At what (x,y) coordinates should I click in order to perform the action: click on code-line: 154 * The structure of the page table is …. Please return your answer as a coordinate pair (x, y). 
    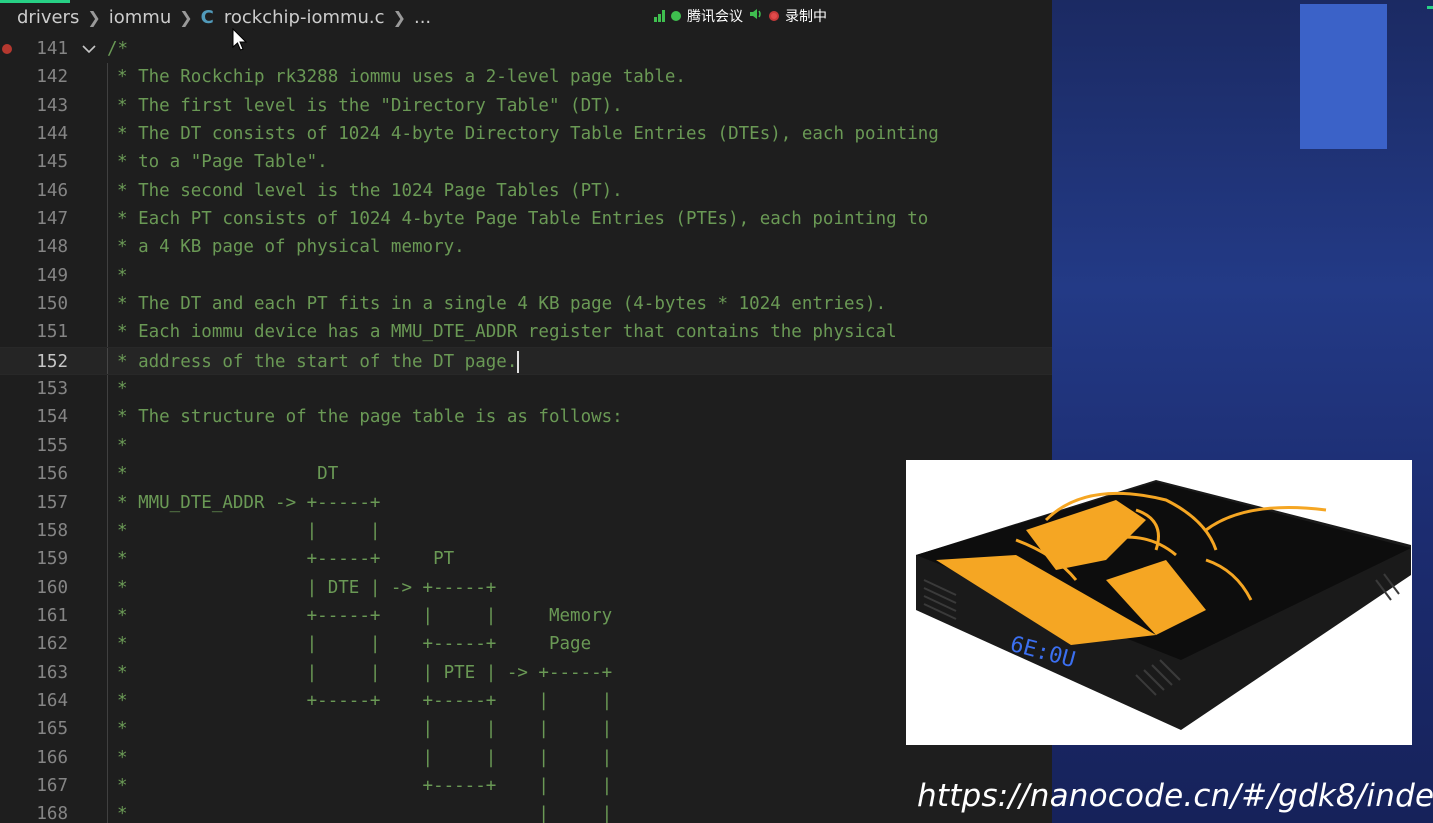
    Looking at the image, I should click on (526, 417).